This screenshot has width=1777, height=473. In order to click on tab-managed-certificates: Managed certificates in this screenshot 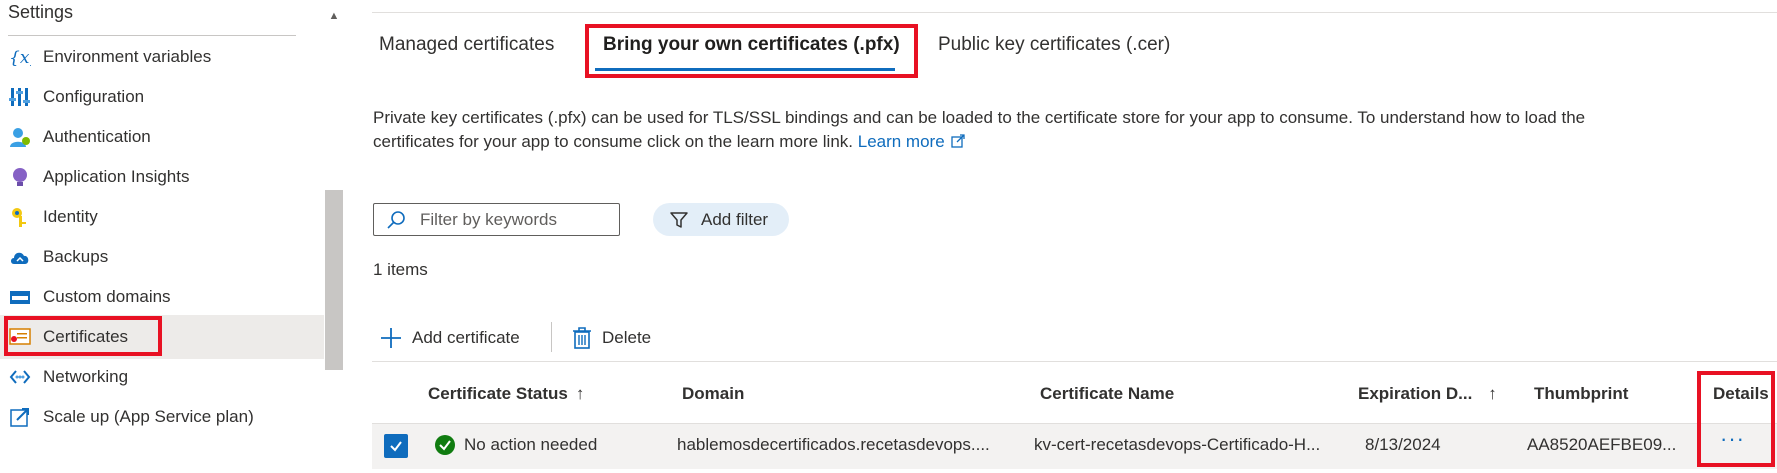, I will do `click(466, 45)`.